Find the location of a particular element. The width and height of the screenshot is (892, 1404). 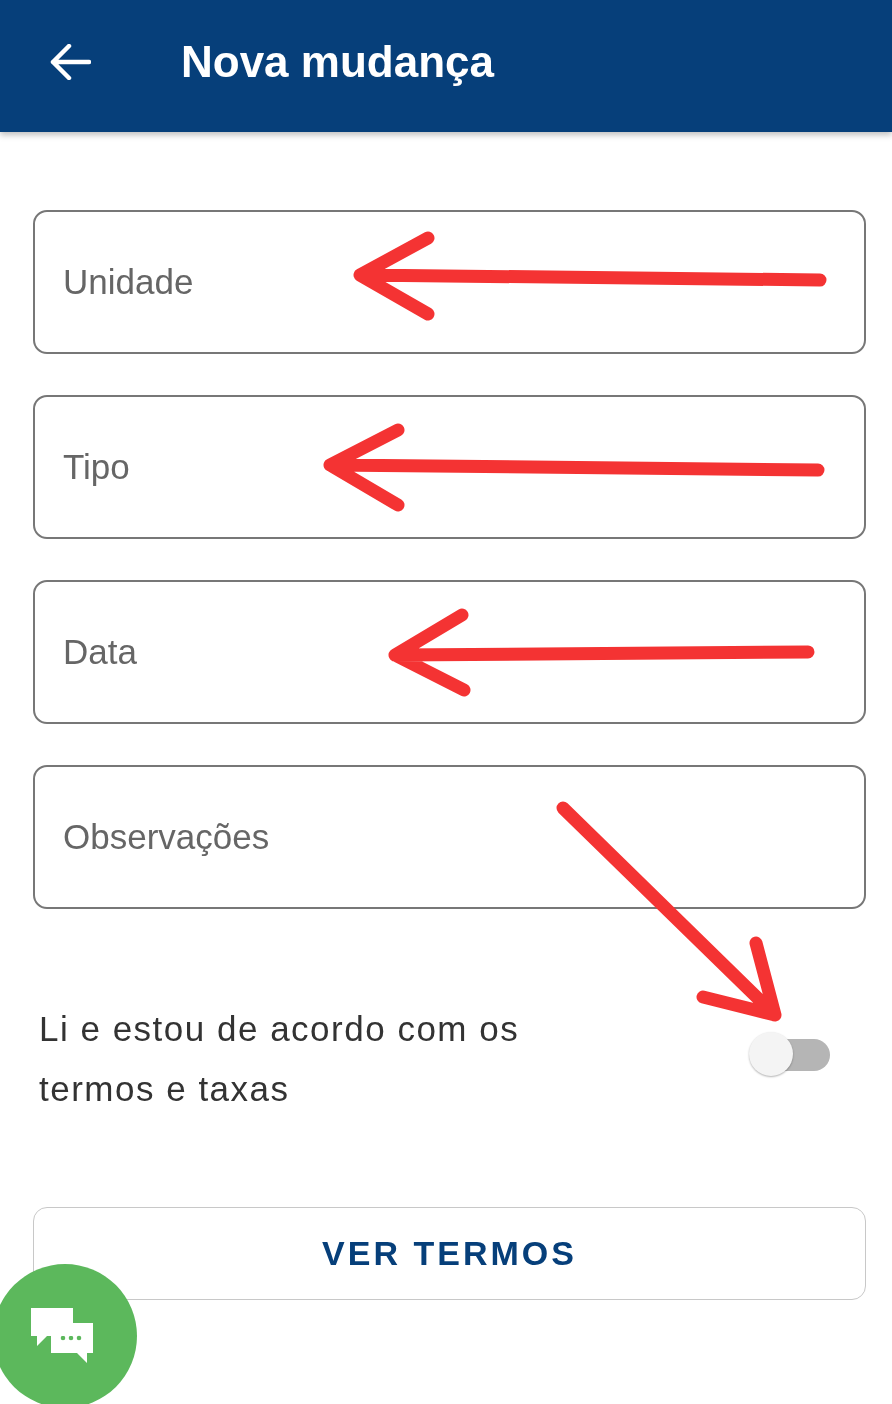

input-field: Data is located at coordinates (449, 652).